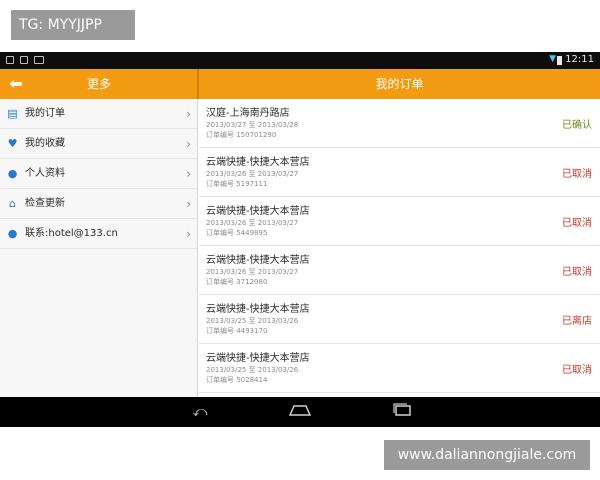  Describe the element at coordinates (237, 331) in the screenshot. I see `order-number: 订单编号 4493170` at that location.